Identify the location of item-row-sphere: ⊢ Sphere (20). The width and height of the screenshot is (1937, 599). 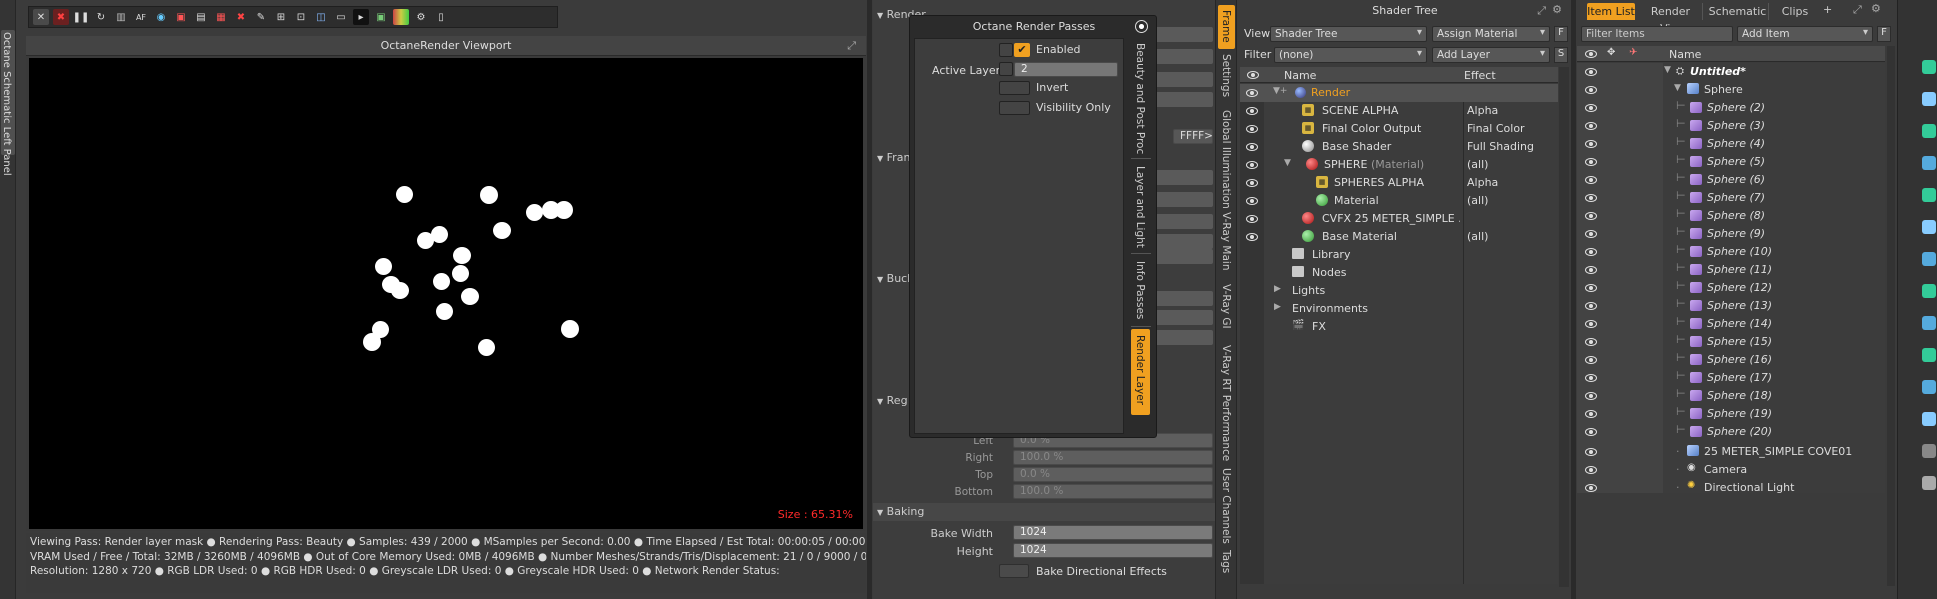
(1731, 432).